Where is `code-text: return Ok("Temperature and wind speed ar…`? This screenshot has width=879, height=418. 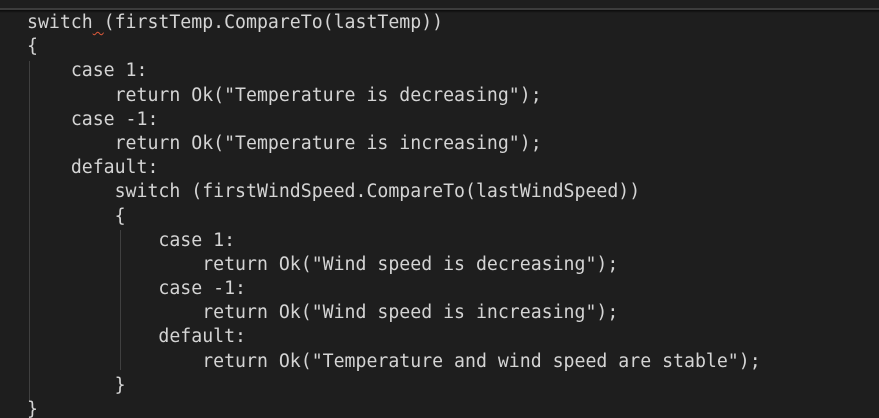
code-text: return Ok("Temperature and wind speed ar… is located at coordinates (481, 361).